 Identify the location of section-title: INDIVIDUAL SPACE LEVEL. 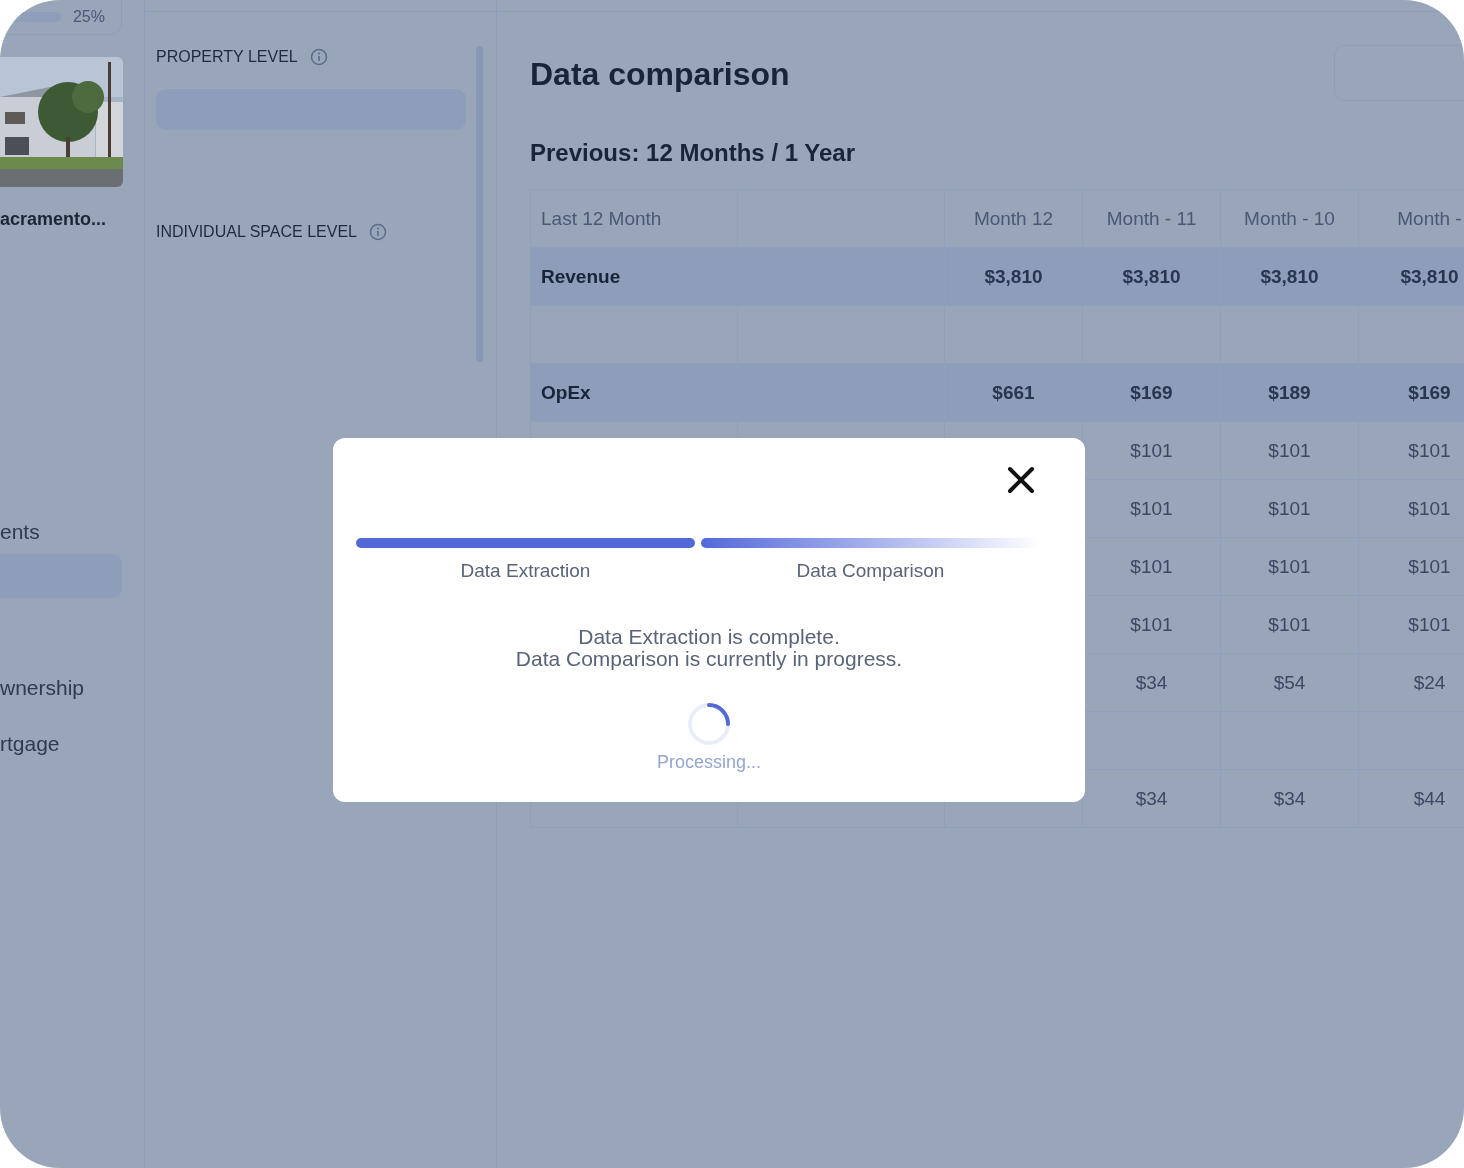
(256, 232).